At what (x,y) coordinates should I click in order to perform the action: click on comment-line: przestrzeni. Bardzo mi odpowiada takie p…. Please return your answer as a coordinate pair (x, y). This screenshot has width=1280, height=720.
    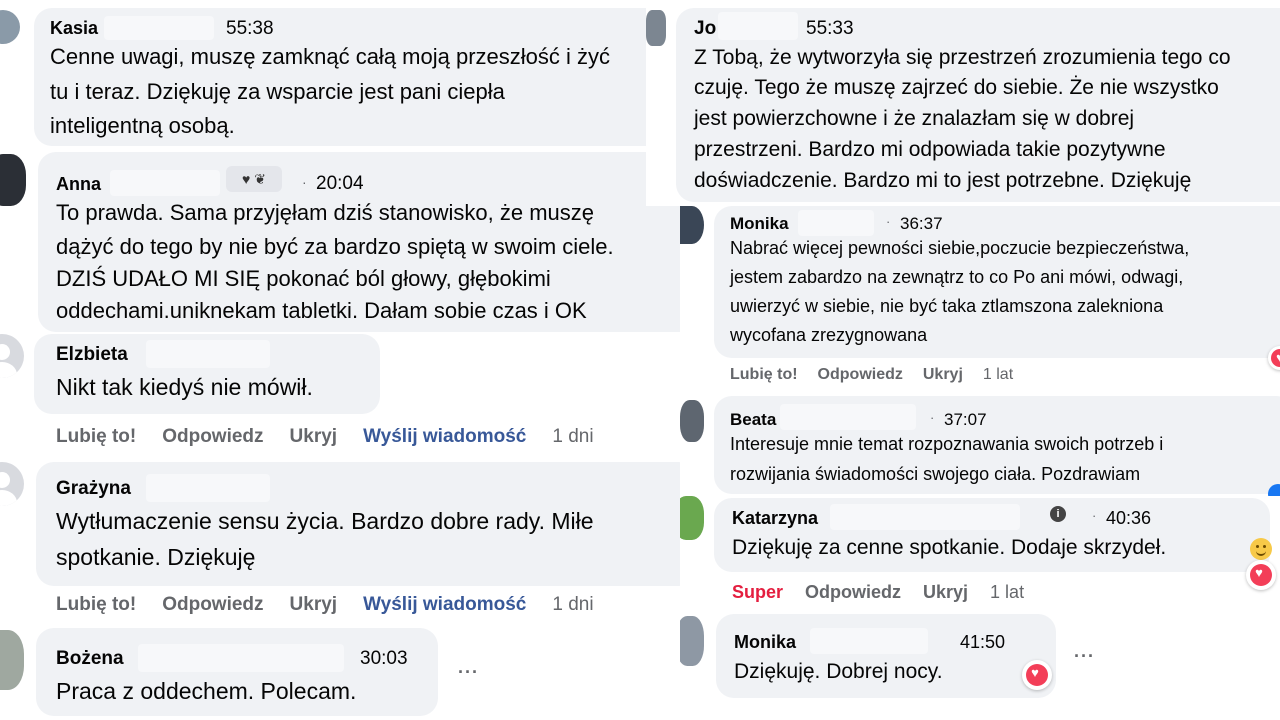
    Looking at the image, I should click on (930, 149).